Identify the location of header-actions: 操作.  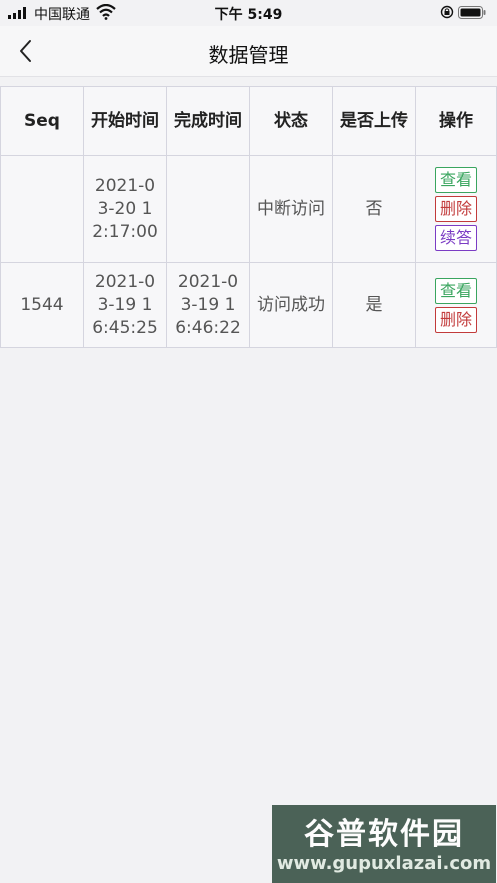
(456, 121).